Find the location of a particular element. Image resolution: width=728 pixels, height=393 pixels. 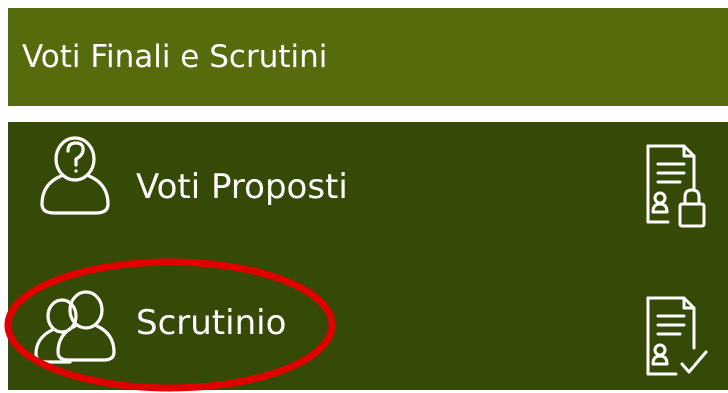

document-lock-icon is located at coordinates (677, 188).